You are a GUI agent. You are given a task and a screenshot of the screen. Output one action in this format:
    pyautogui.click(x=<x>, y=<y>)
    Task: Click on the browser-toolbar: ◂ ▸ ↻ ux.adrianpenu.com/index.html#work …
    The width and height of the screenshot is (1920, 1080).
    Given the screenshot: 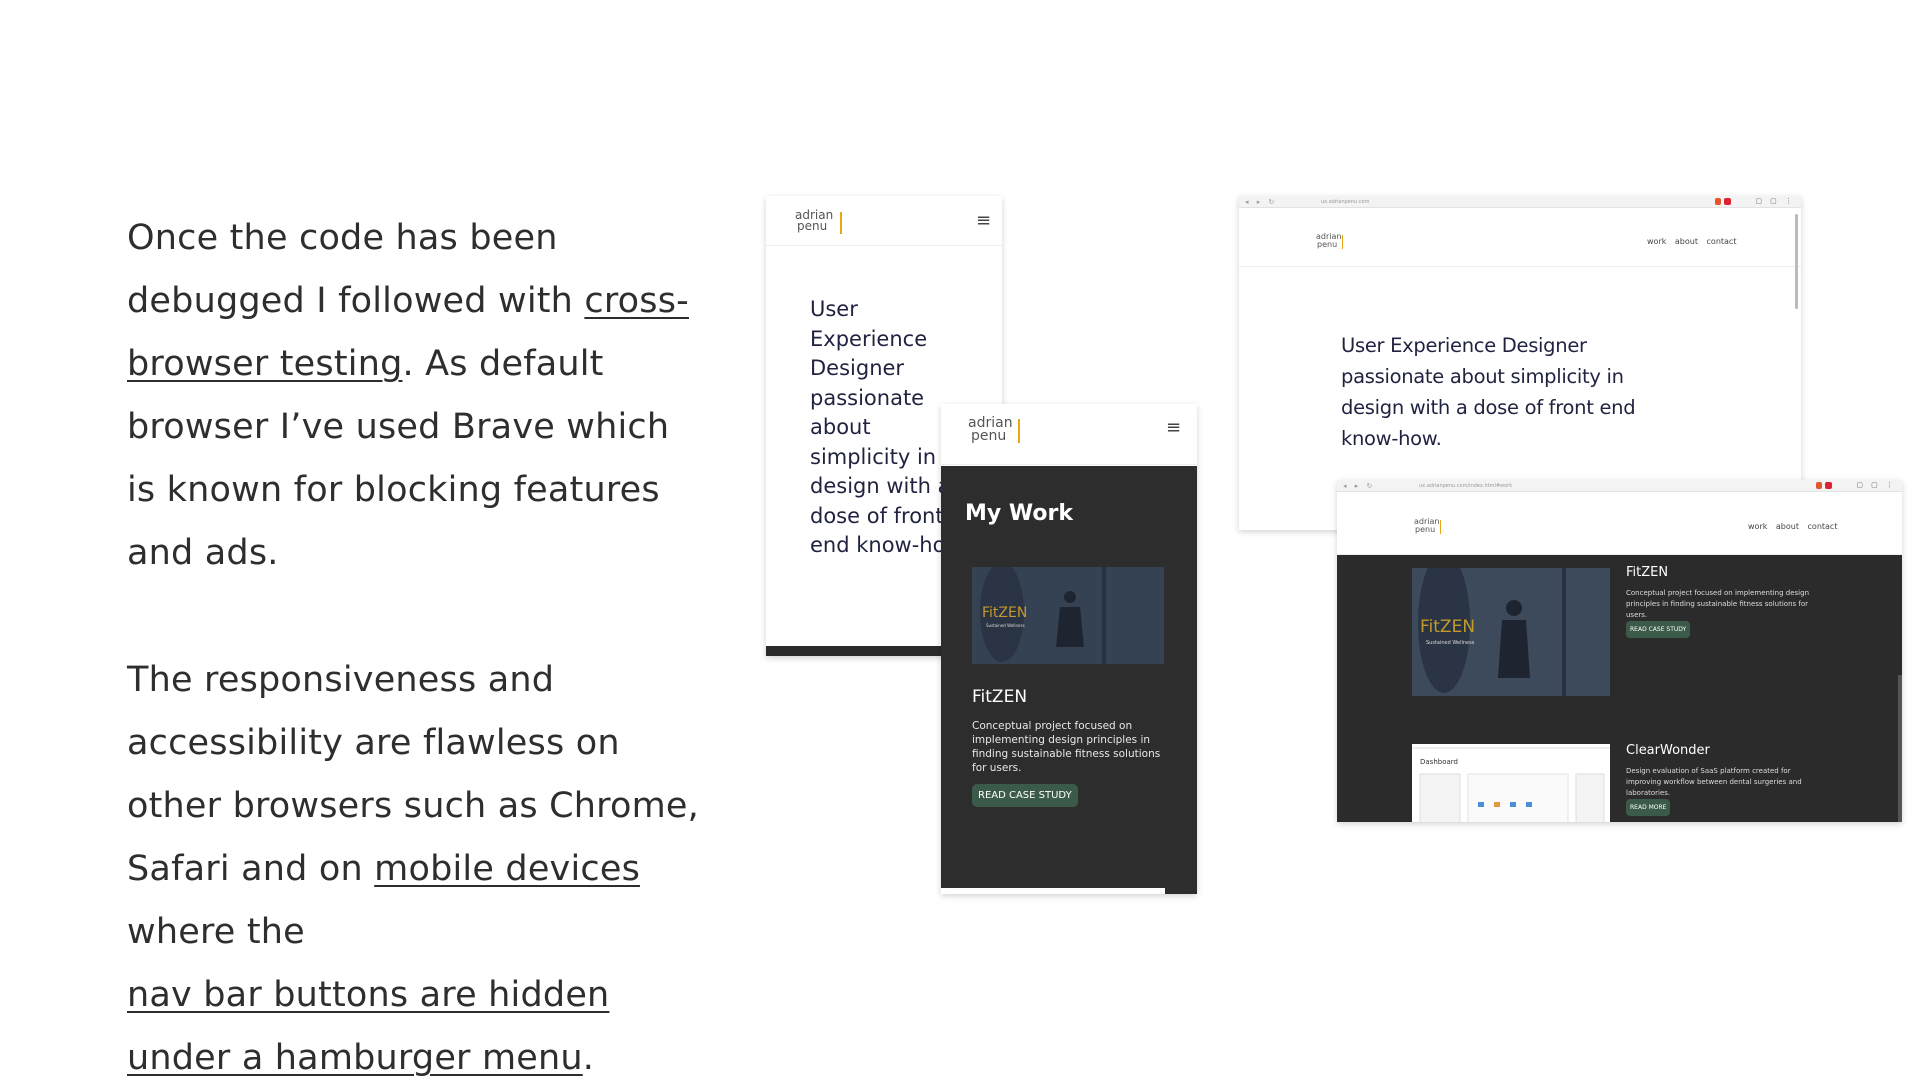 What is the action you would take?
    pyautogui.click(x=1619, y=486)
    